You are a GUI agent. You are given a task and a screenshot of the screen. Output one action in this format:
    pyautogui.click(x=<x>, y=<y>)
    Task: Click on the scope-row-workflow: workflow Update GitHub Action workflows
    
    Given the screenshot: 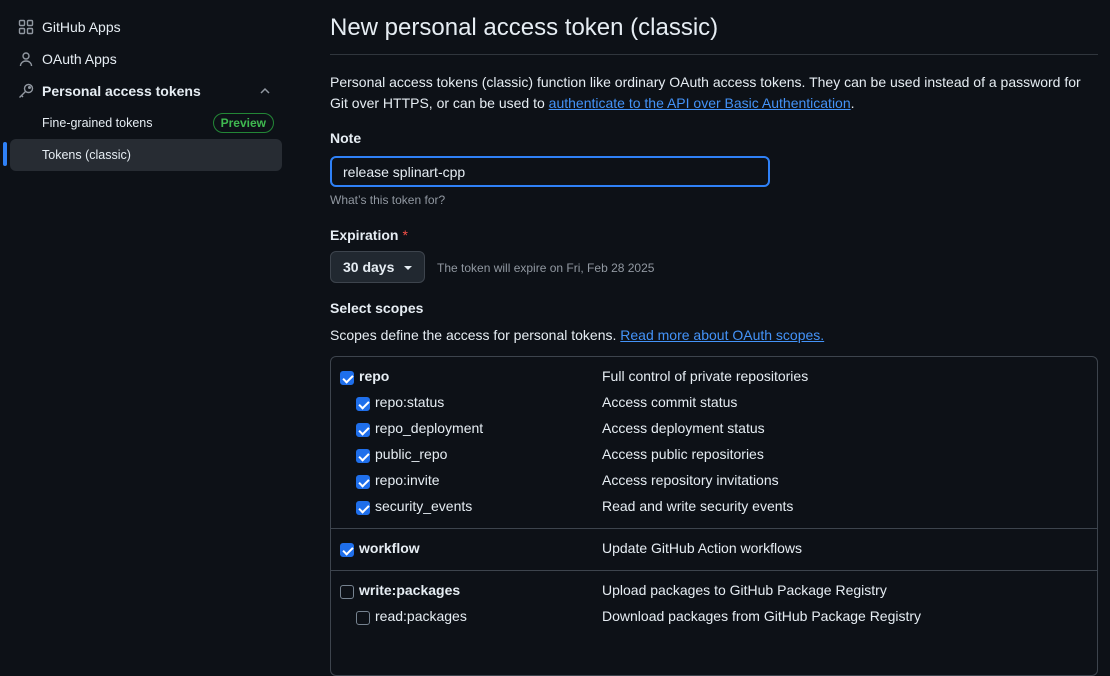 What is the action you would take?
    pyautogui.click(x=714, y=551)
    